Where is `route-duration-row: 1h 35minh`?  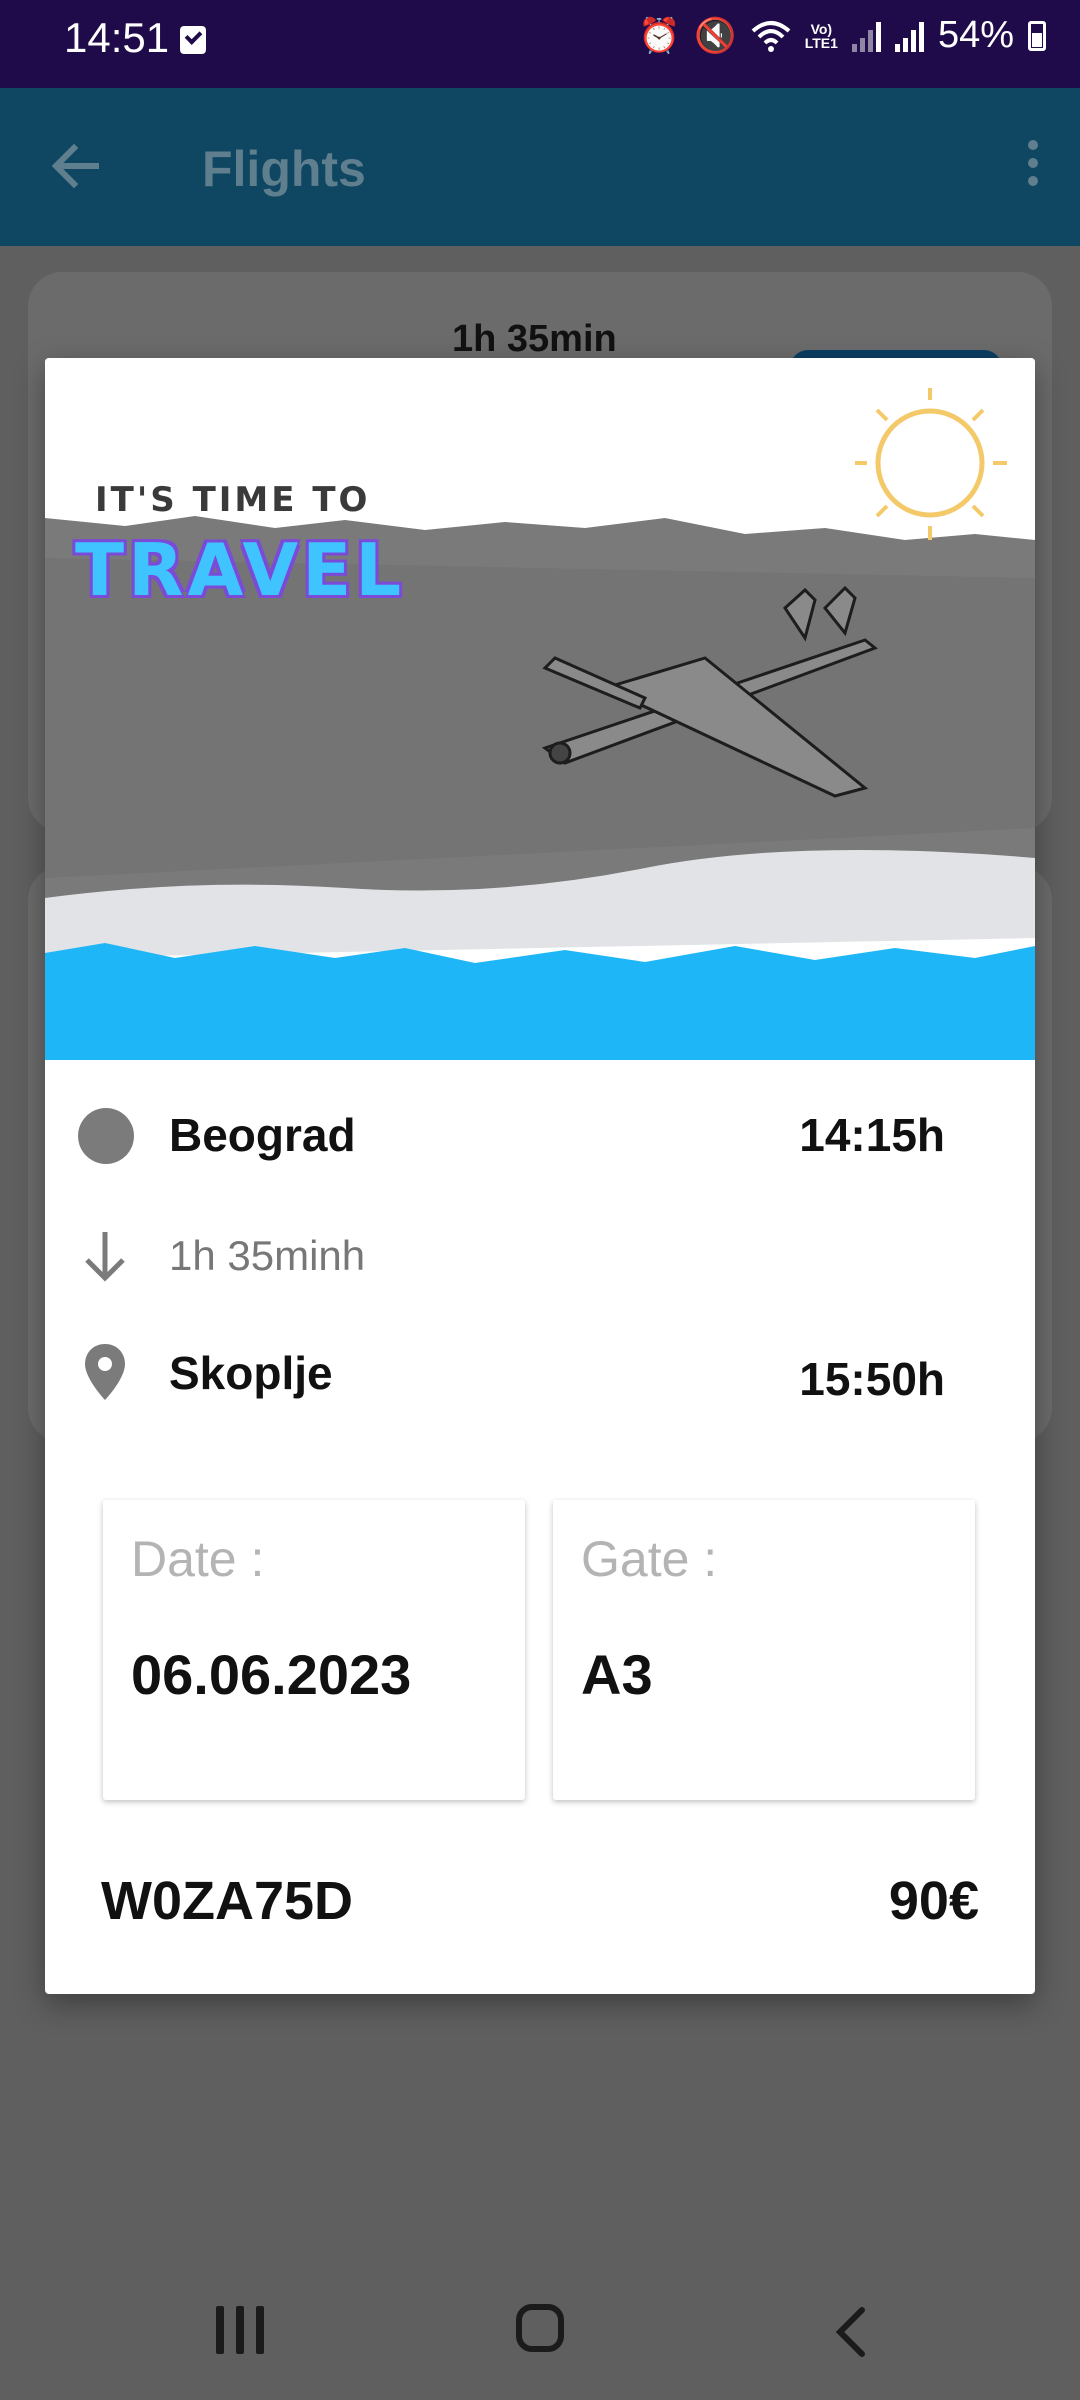
route-duration-row: 1h 35minh is located at coordinates (540, 1256).